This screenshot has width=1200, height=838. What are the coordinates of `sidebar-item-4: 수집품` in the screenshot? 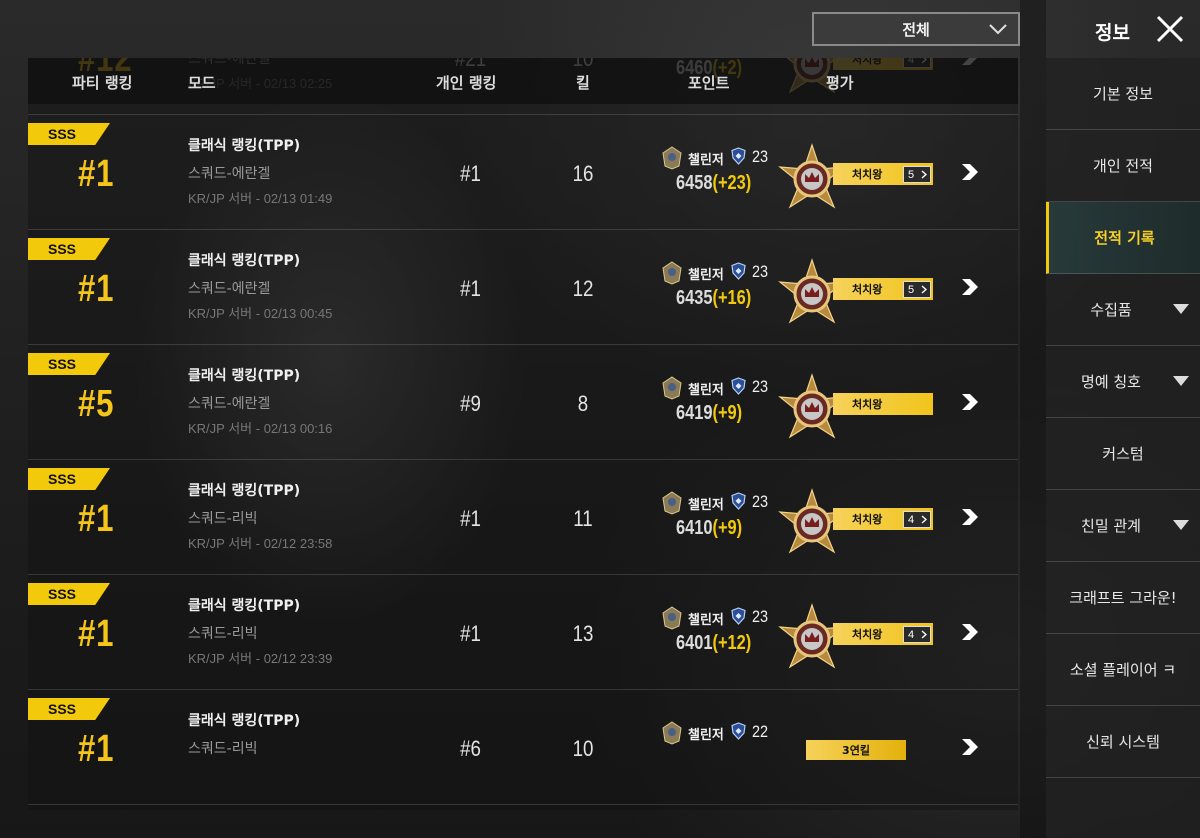 It's located at (1123, 310).